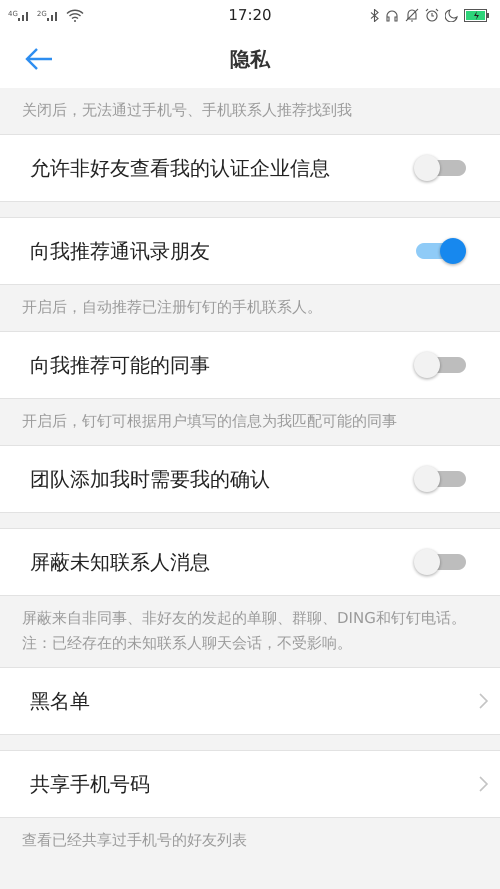  Describe the element at coordinates (209, 421) in the screenshot. I see `hint-text: 开启后，钉钉可根据用户填写的信息为我匹配可能的同事` at that location.